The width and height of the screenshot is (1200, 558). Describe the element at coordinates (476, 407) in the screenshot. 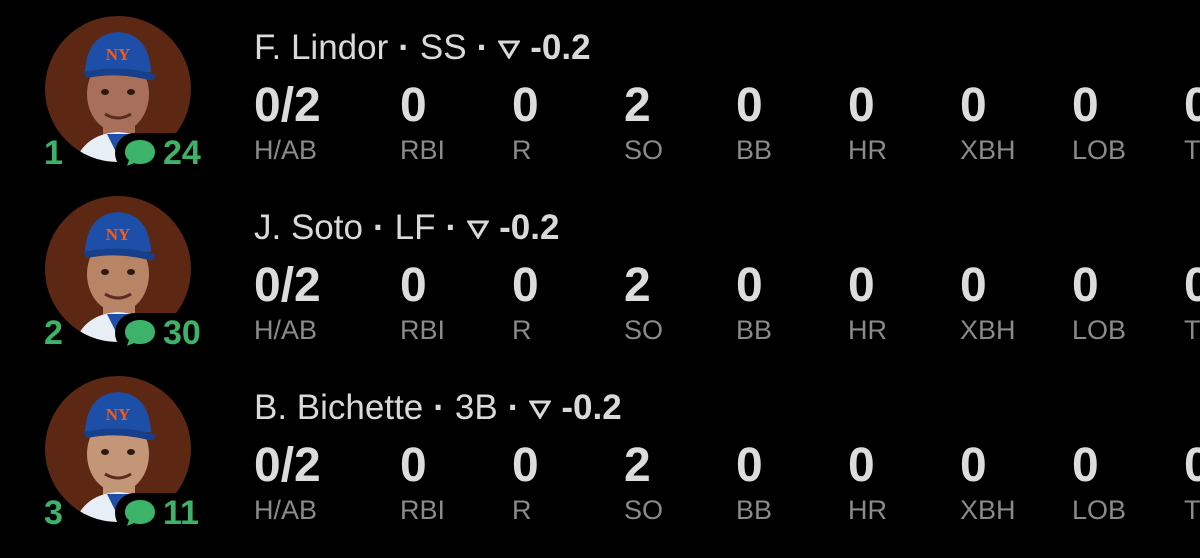

I see `player-position: 3B` at that location.